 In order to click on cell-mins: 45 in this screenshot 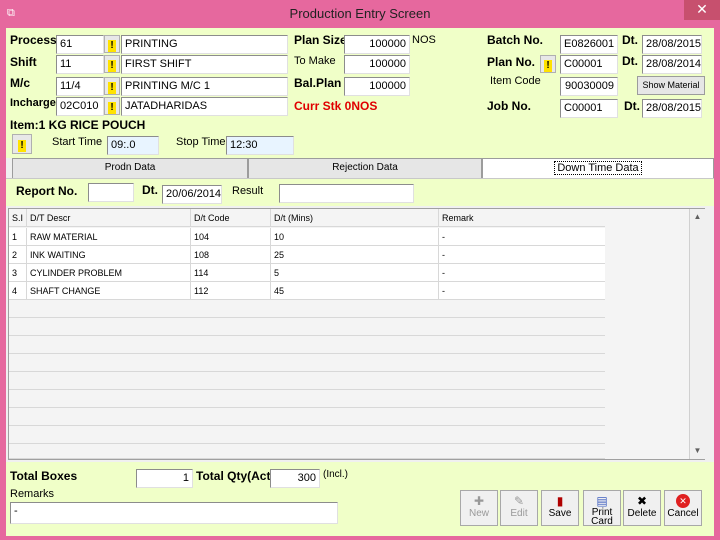, I will do `click(355, 291)`.